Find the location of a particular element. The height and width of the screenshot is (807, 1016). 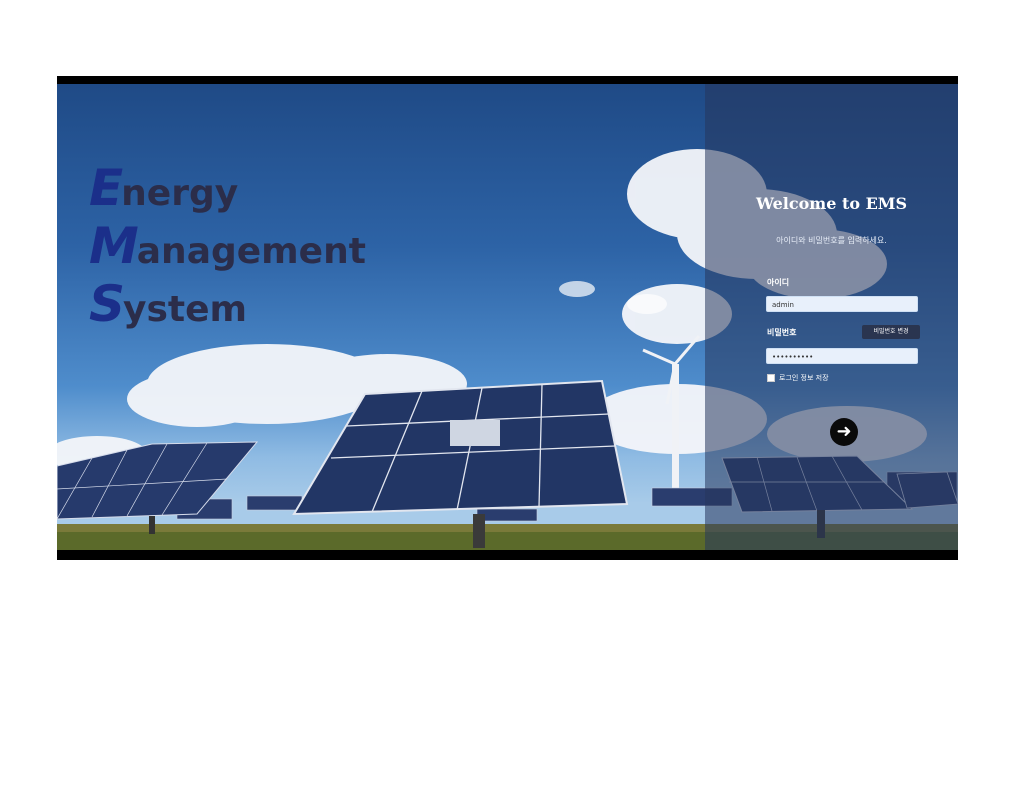

login-instruction: 아이디와 비밀번호를 입력하세요. is located at coordinates (831, 240).